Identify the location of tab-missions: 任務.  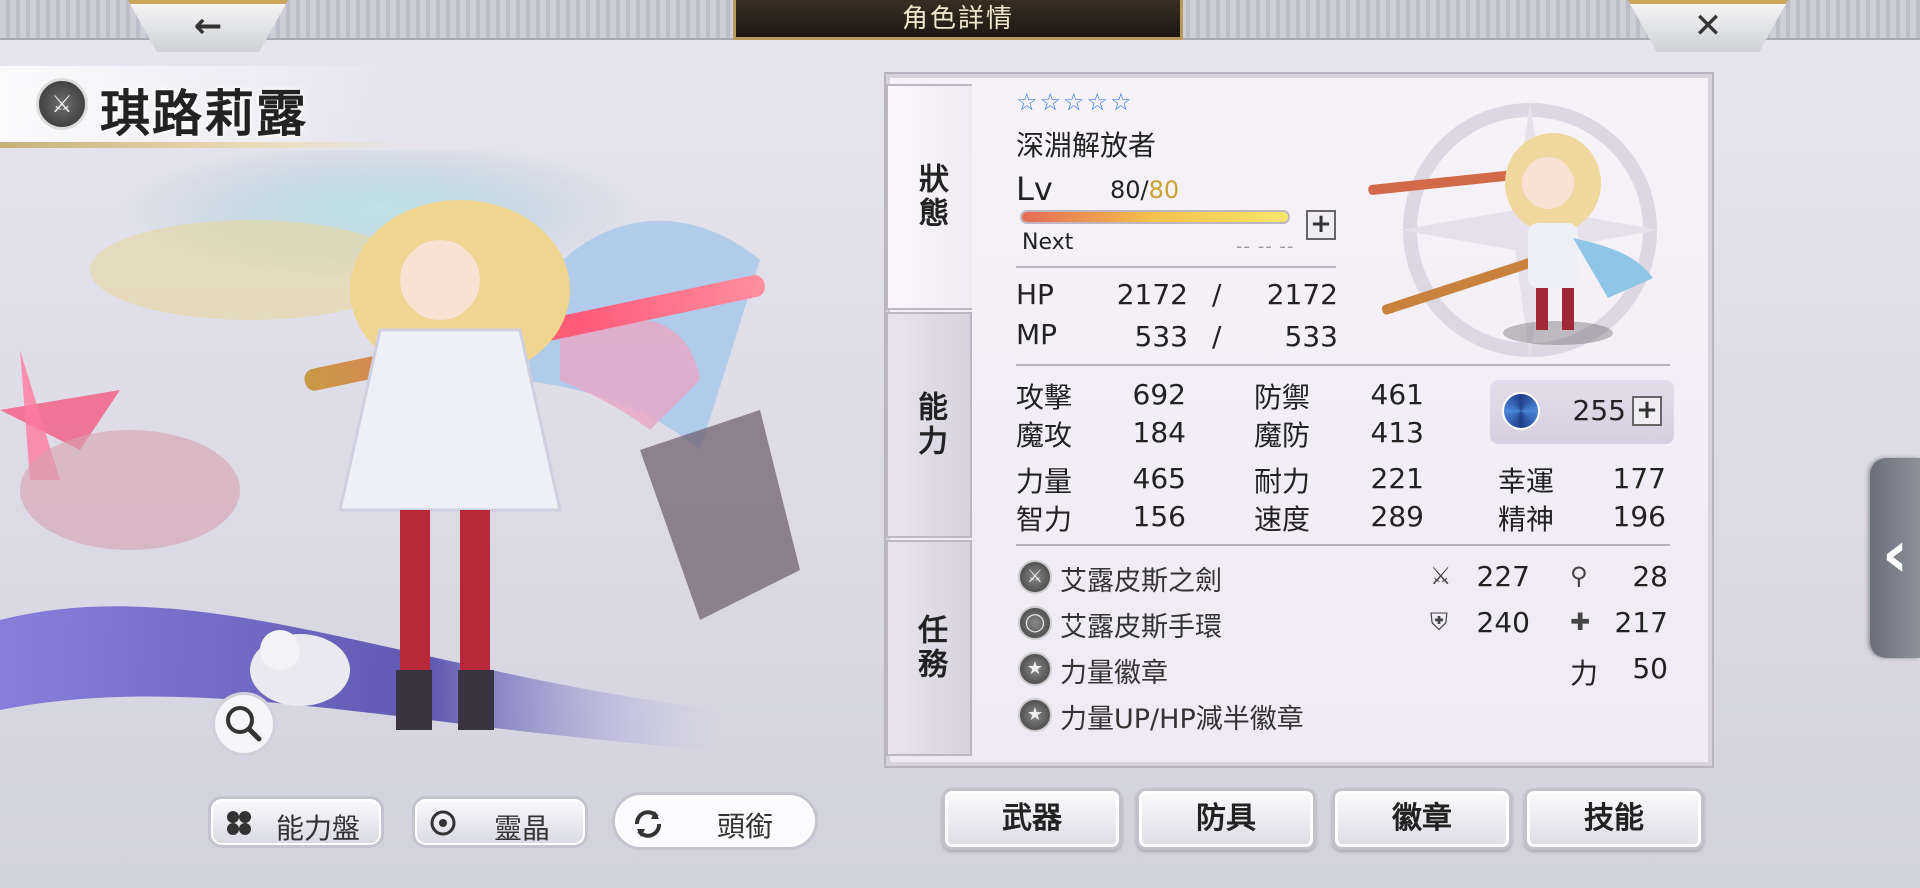
(929, 648).